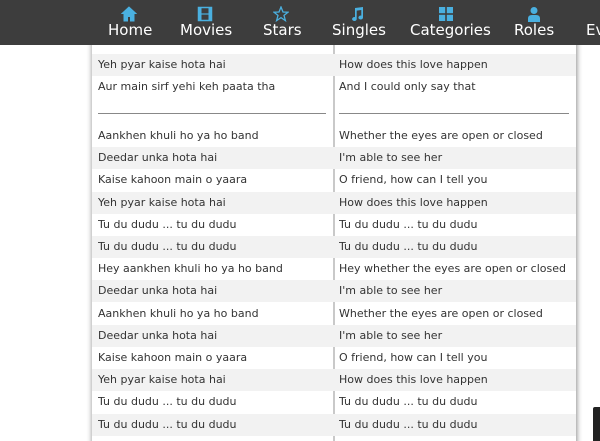  What do you see at coordinates (454, 113) in the screenshot?
I see `stanza-separator-right` at bounding box center [454, 113].